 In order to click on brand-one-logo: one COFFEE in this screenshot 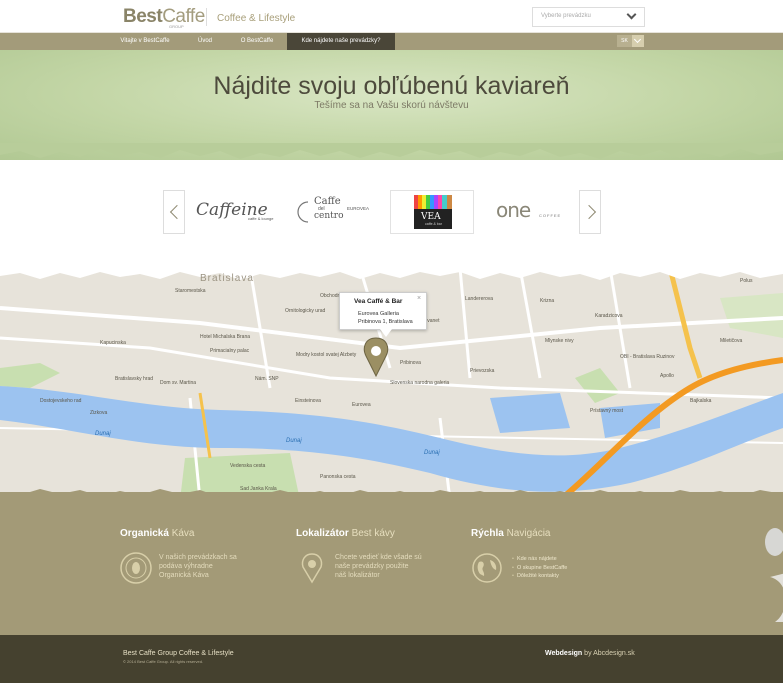, I will do `click(530, 212)`.